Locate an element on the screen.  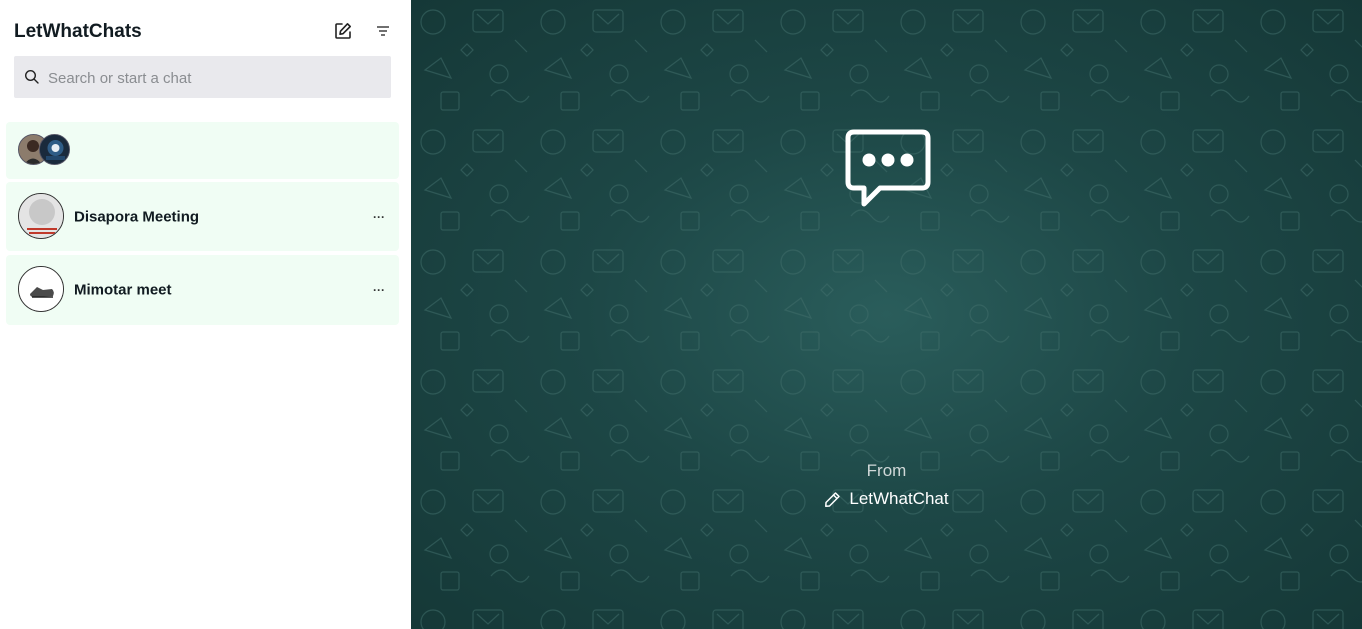
chat-bubble-icon is located at coordinates (888, 168).